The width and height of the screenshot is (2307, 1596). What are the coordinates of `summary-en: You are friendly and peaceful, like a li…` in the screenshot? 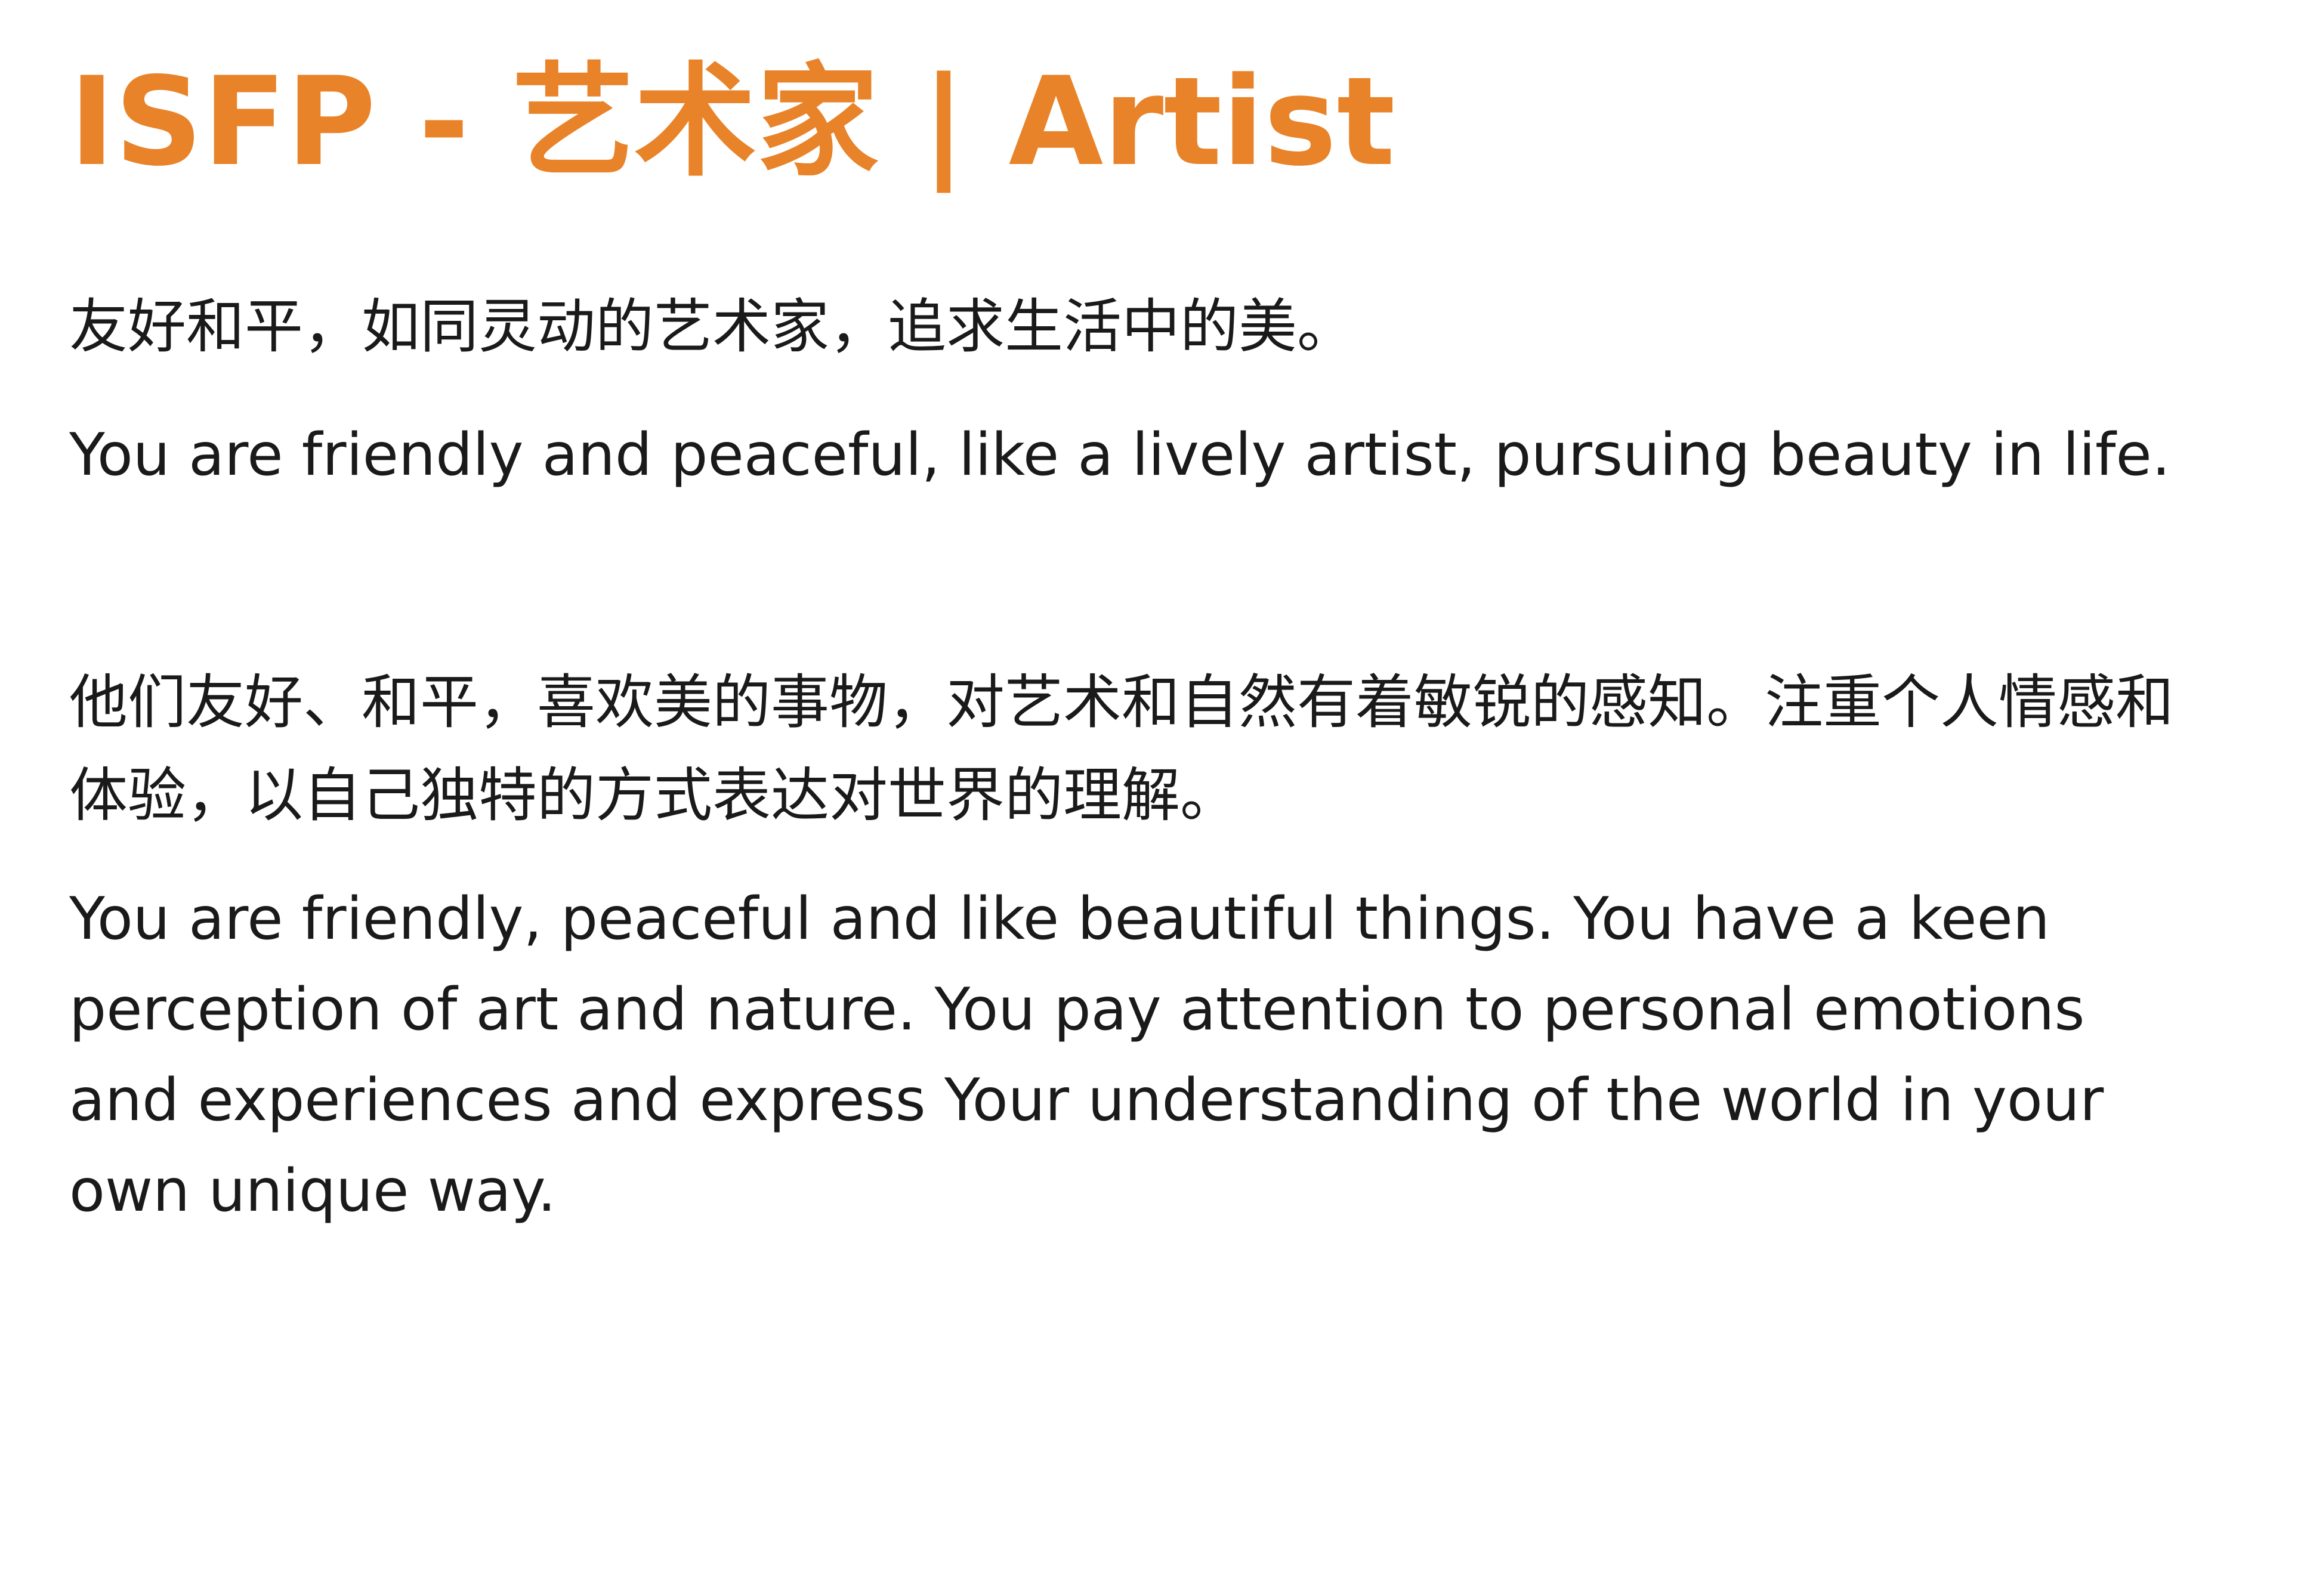 It's located at (1119, 455).